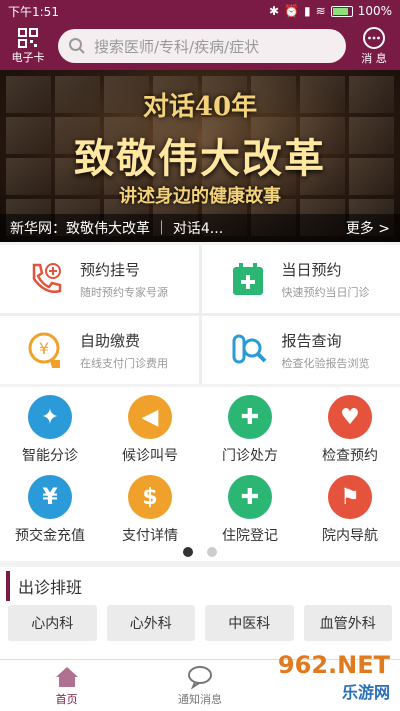  I want to click on department-list: 心内科 心外科 中医科 血管外科, so click(200, 623).